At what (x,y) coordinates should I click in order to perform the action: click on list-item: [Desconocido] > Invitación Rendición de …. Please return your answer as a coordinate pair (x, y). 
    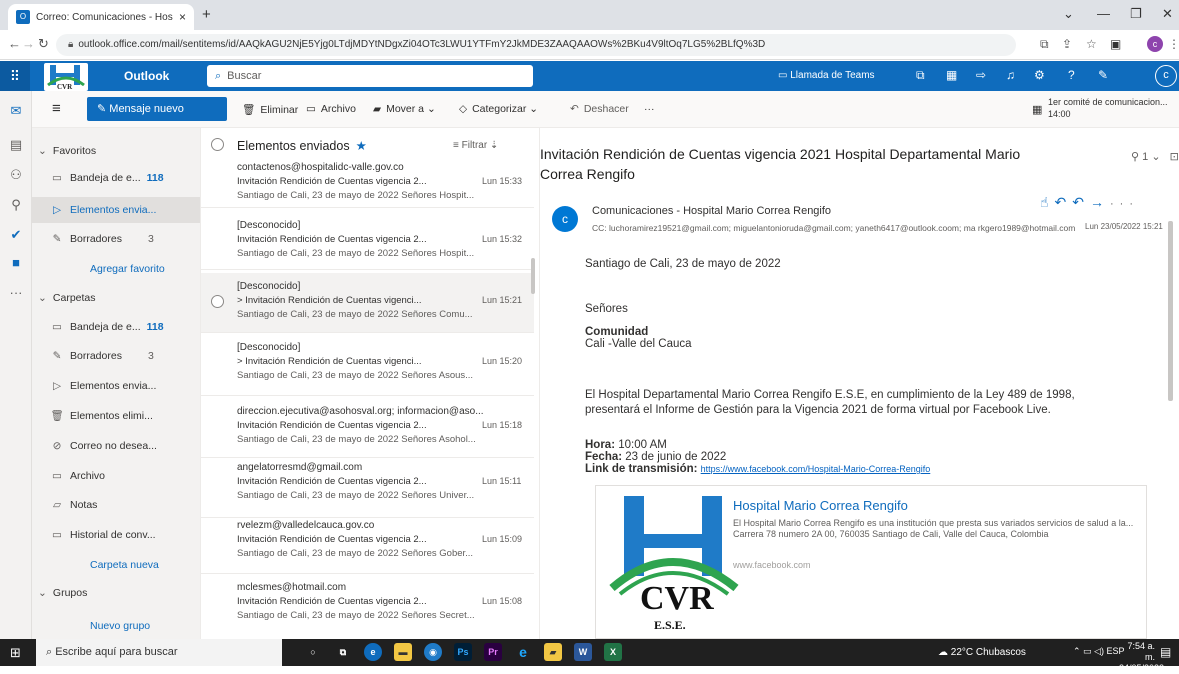
    Looking at the image, I should click on (367, 365).